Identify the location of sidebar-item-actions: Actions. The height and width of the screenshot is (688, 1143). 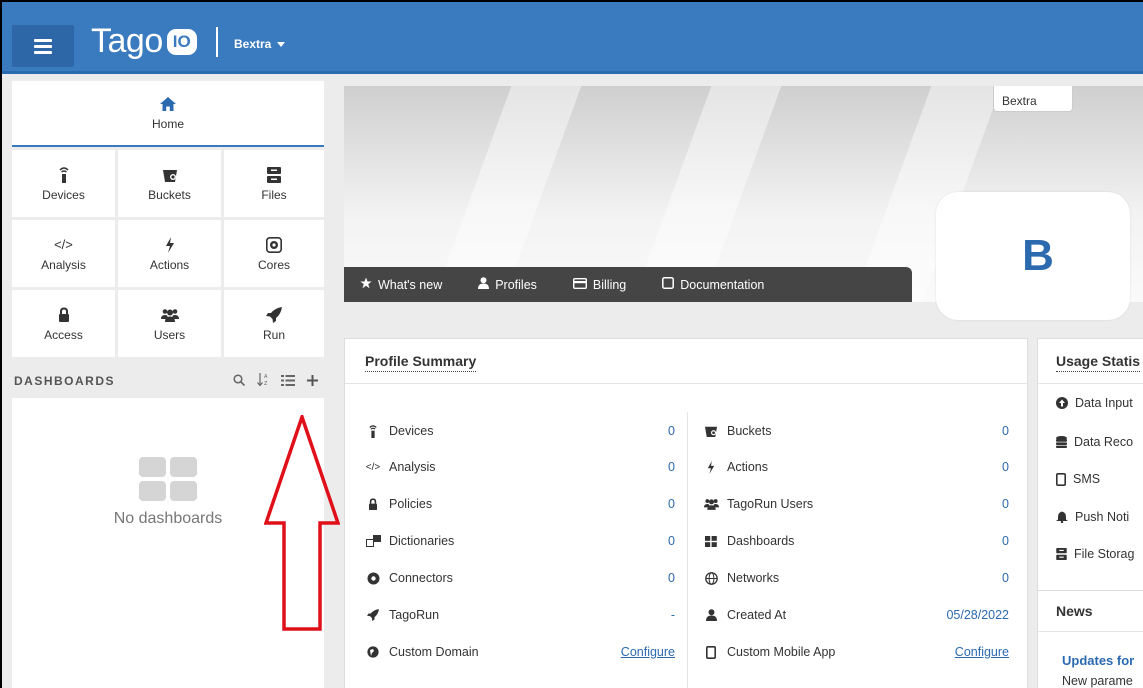
(169, 253).